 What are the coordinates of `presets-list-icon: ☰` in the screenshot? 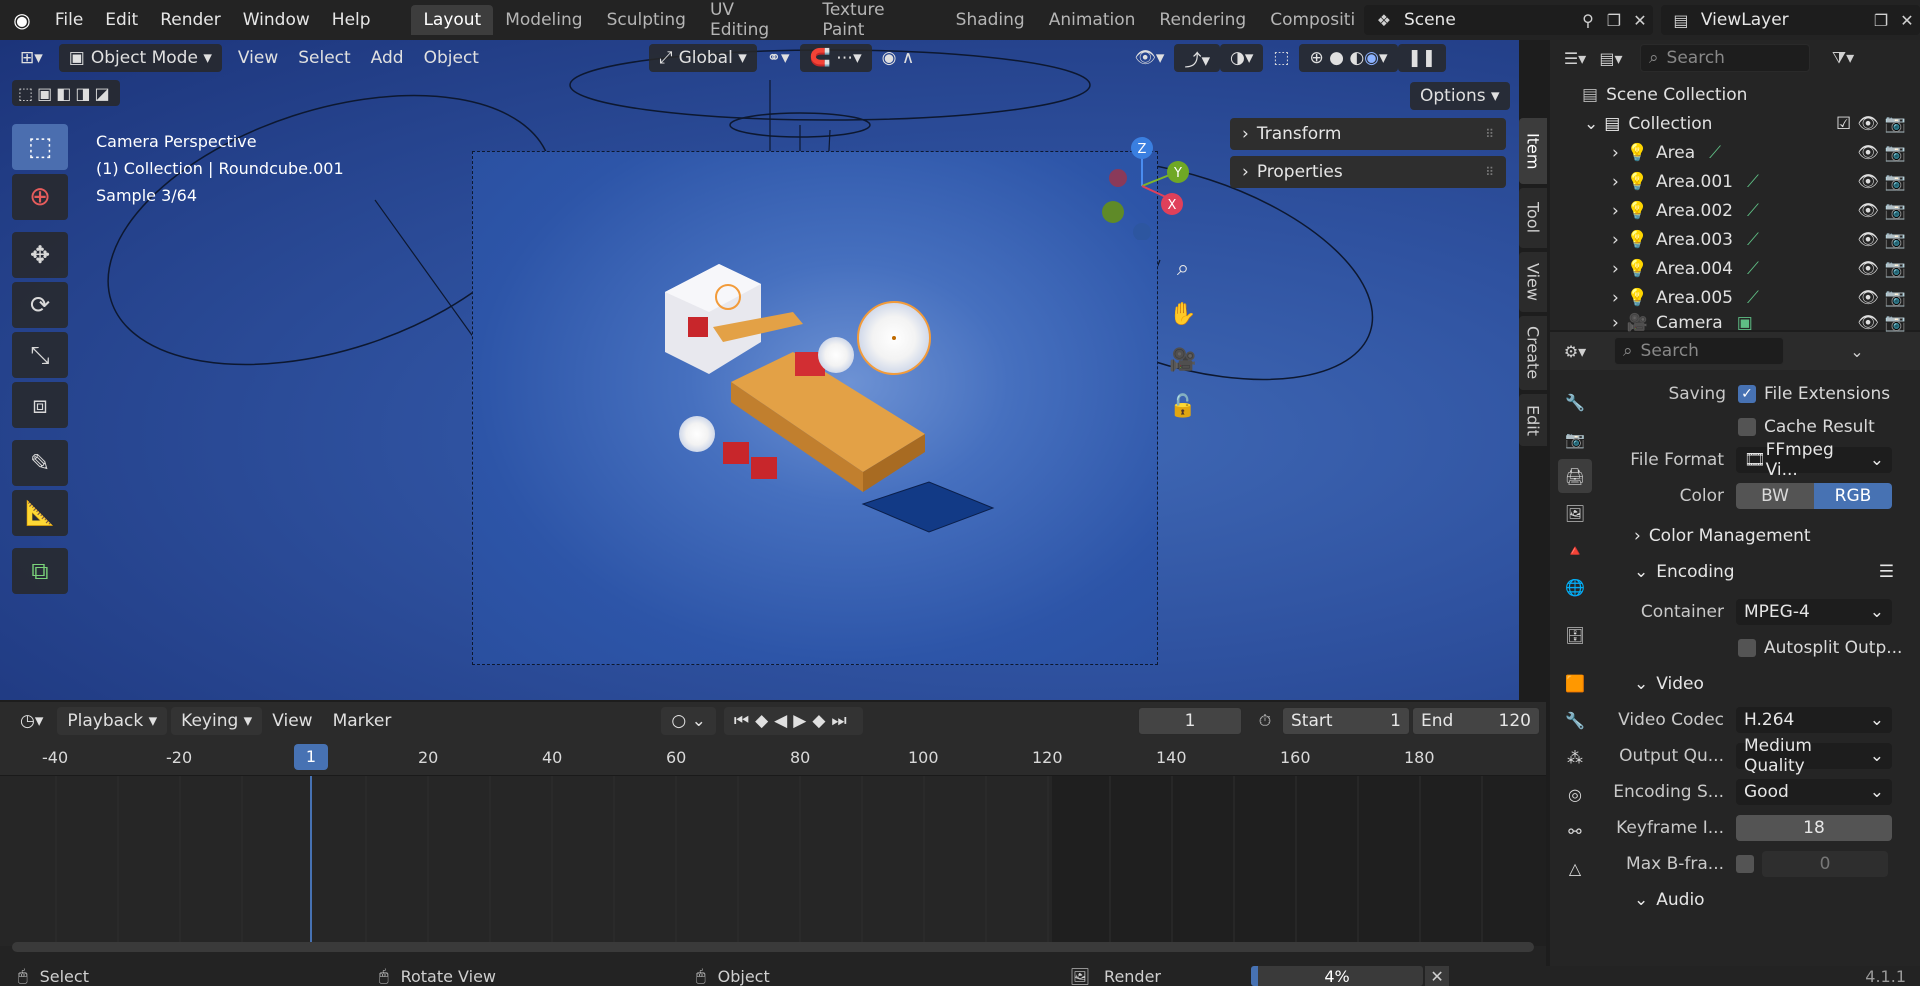 It's located at (1886, 572).